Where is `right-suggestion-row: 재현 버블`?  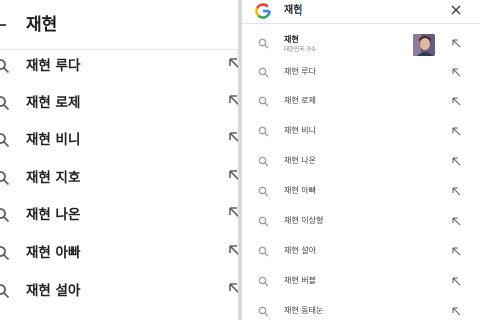
right-suggestion-row: 재현 버블 is located at coordinates (361, 282).